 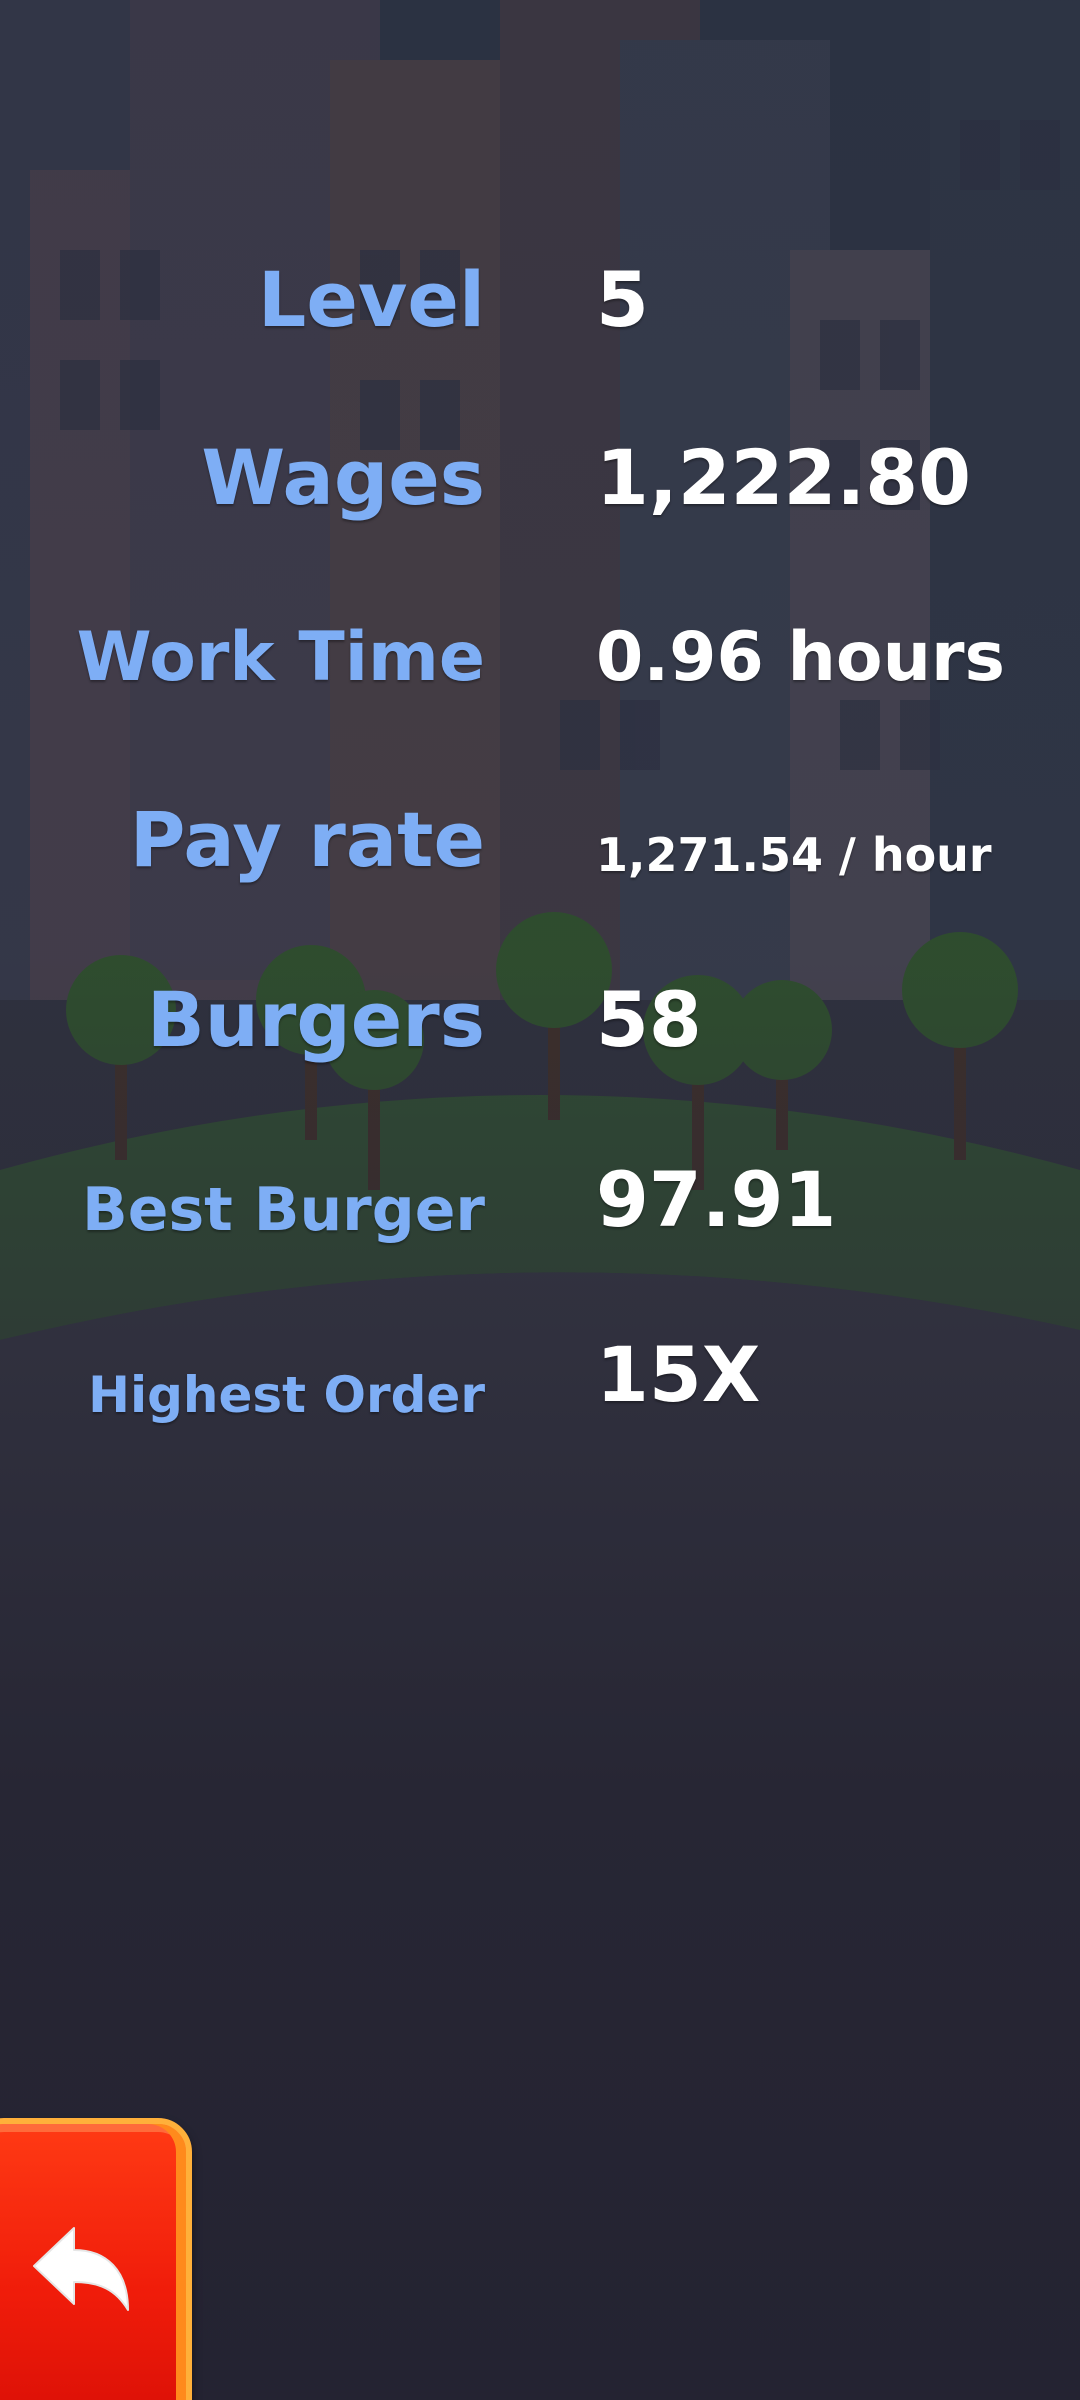 What do you see at coordinates (794, 855) in the screenshot?
I see `pay-rate-value: 1,271.54 / hour` at bounding box center [794, 855].